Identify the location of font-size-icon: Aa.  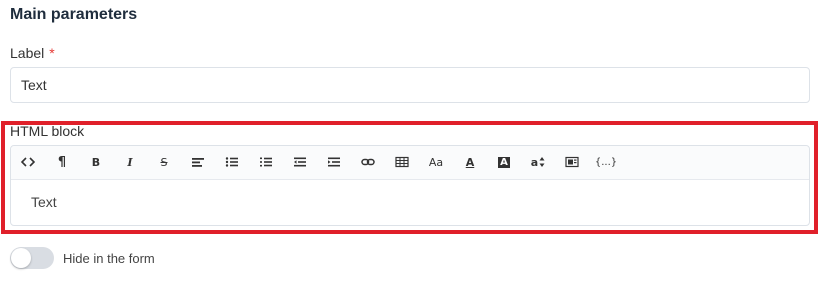
(436, 162).